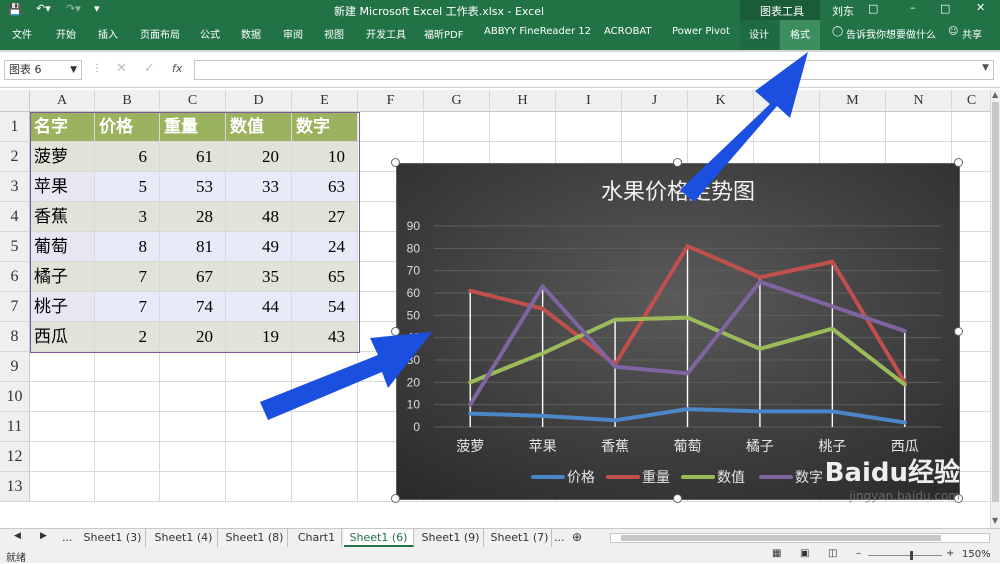 The width and height of the screenshot is (1000, 564). Describe the element at coordinates (62, 157) in the screenshot. I see `table-cell: 菠萝` at that location.